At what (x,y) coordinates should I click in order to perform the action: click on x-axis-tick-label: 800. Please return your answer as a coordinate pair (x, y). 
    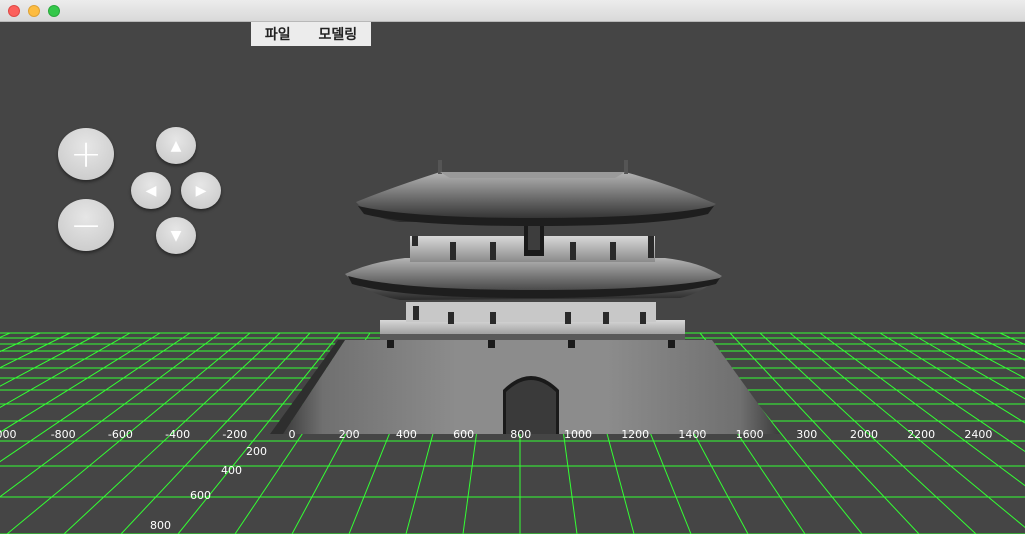
    Looking at the image, I should click on (521, 434).